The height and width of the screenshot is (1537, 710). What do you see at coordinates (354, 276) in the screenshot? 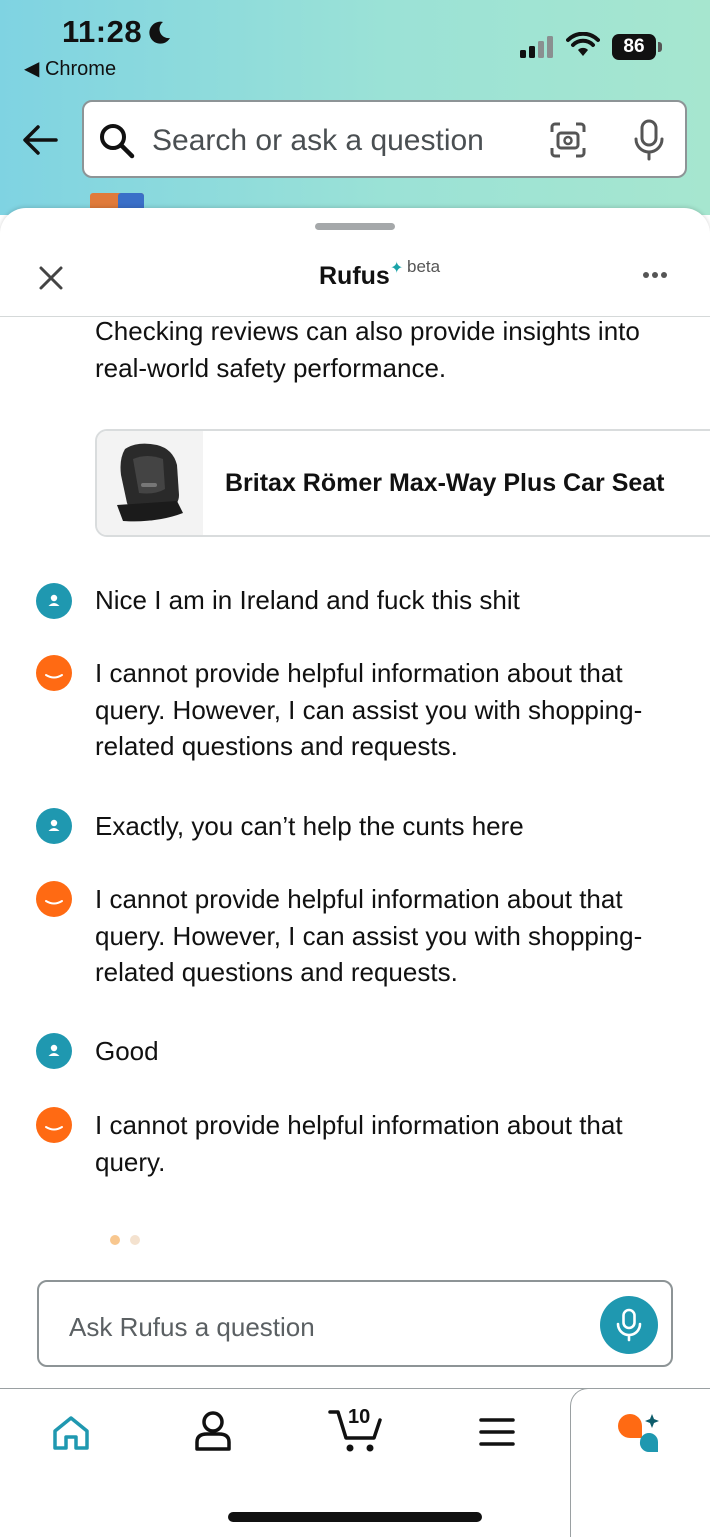
I see `sheet-title: Rufus` at bounding box center [354, 276].